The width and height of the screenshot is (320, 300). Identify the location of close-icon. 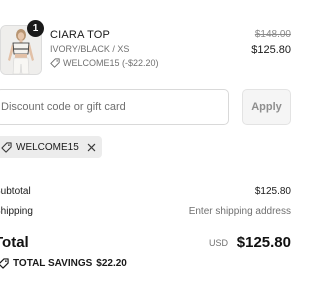
(91, 147).